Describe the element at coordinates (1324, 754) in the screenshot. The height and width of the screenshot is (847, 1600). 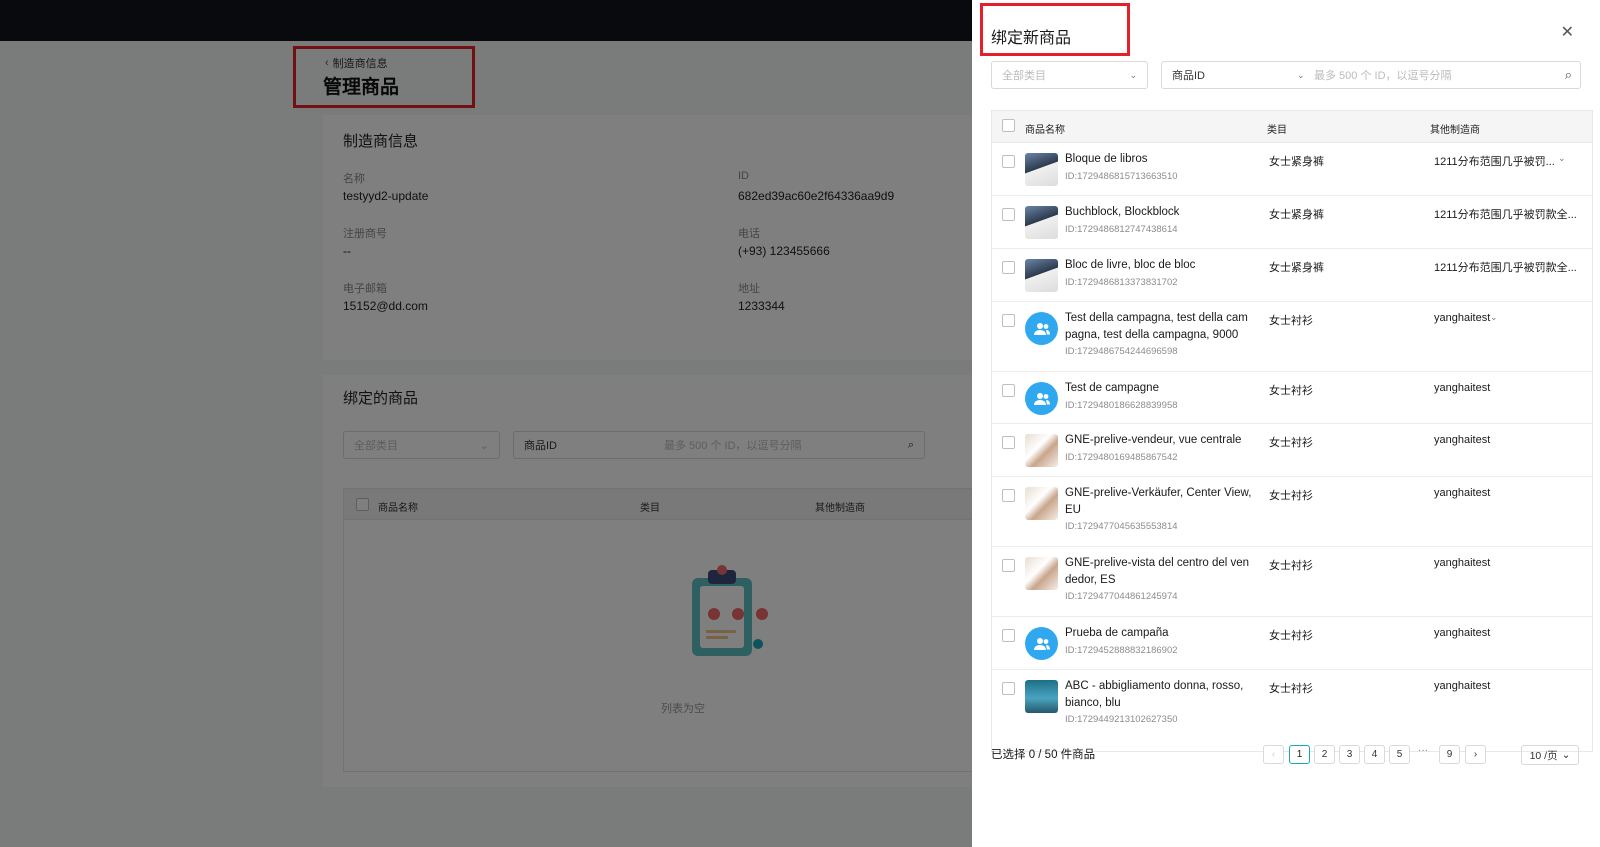
I see `page-button-2: 2` at that location.